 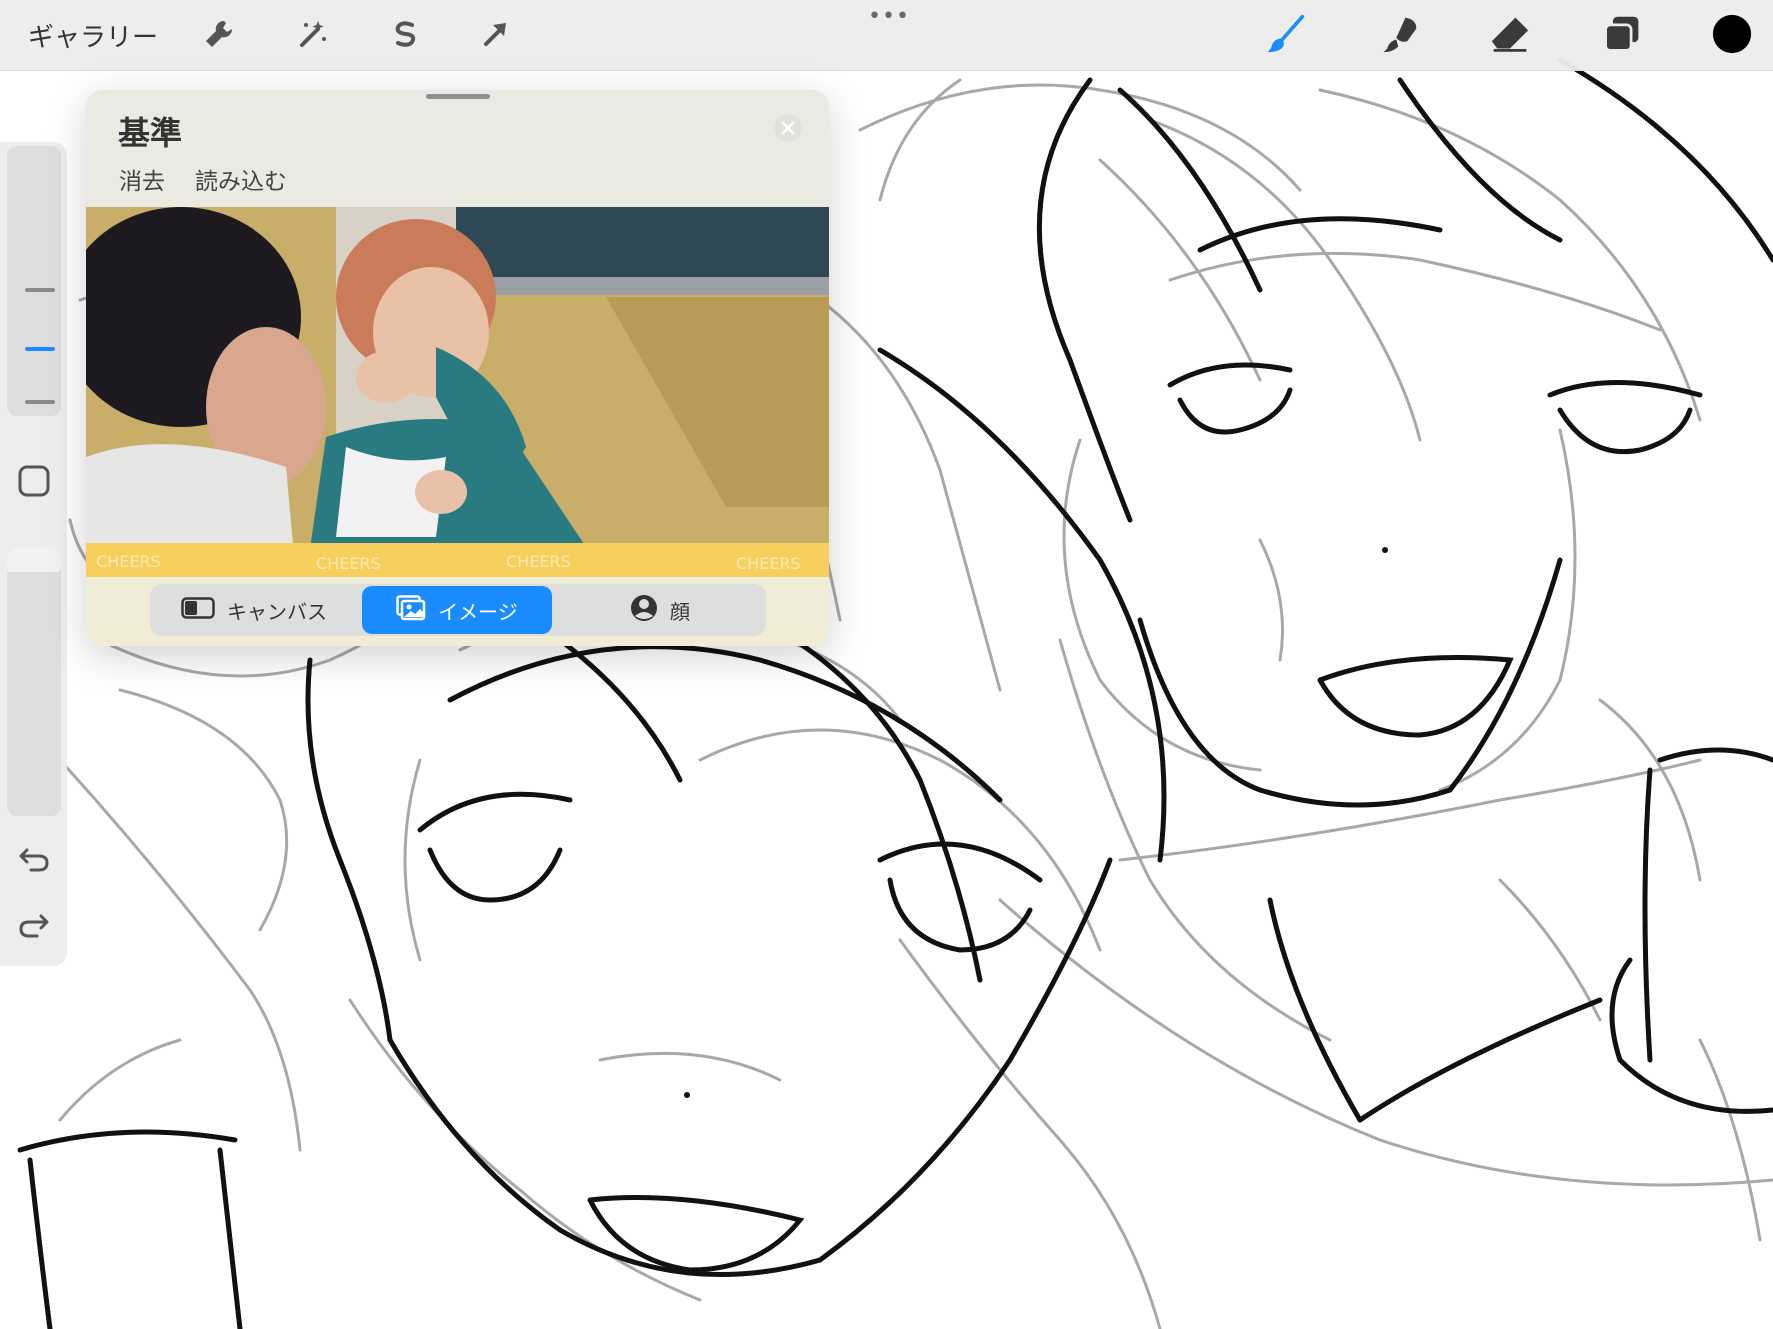 I want to click on brush-icon, so click(x=1286, y=34).